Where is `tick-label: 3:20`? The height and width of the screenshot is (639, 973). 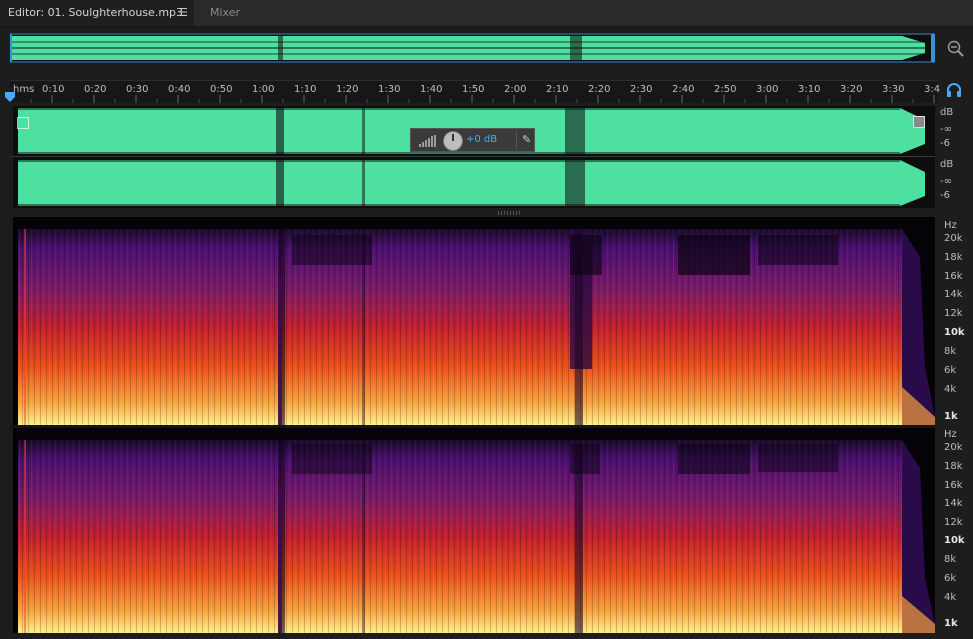
tick-label: 3:20 is located at coordinates (851, 89).